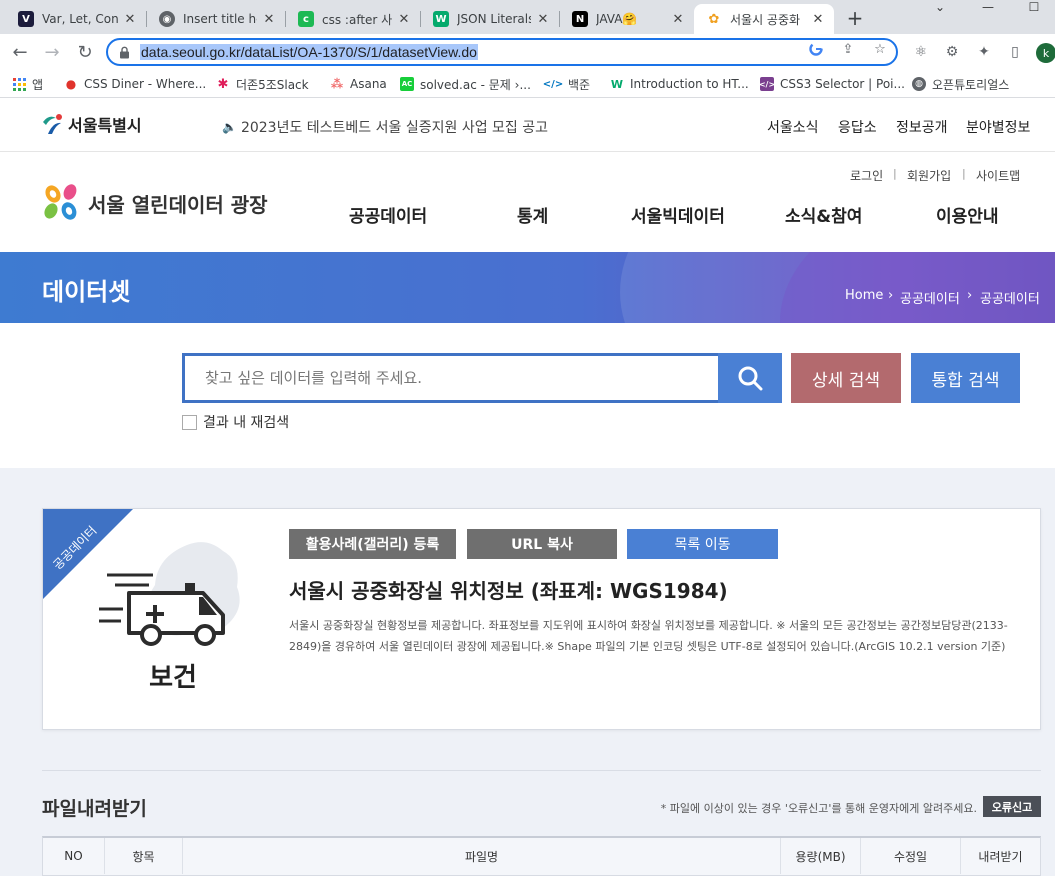 This screenshot has width=1055, height=876. What do you see at coordinates (702, 544) in the screenshot?
I see `go-to-list-button: 목록 이동` at bounding box center [702, 544].